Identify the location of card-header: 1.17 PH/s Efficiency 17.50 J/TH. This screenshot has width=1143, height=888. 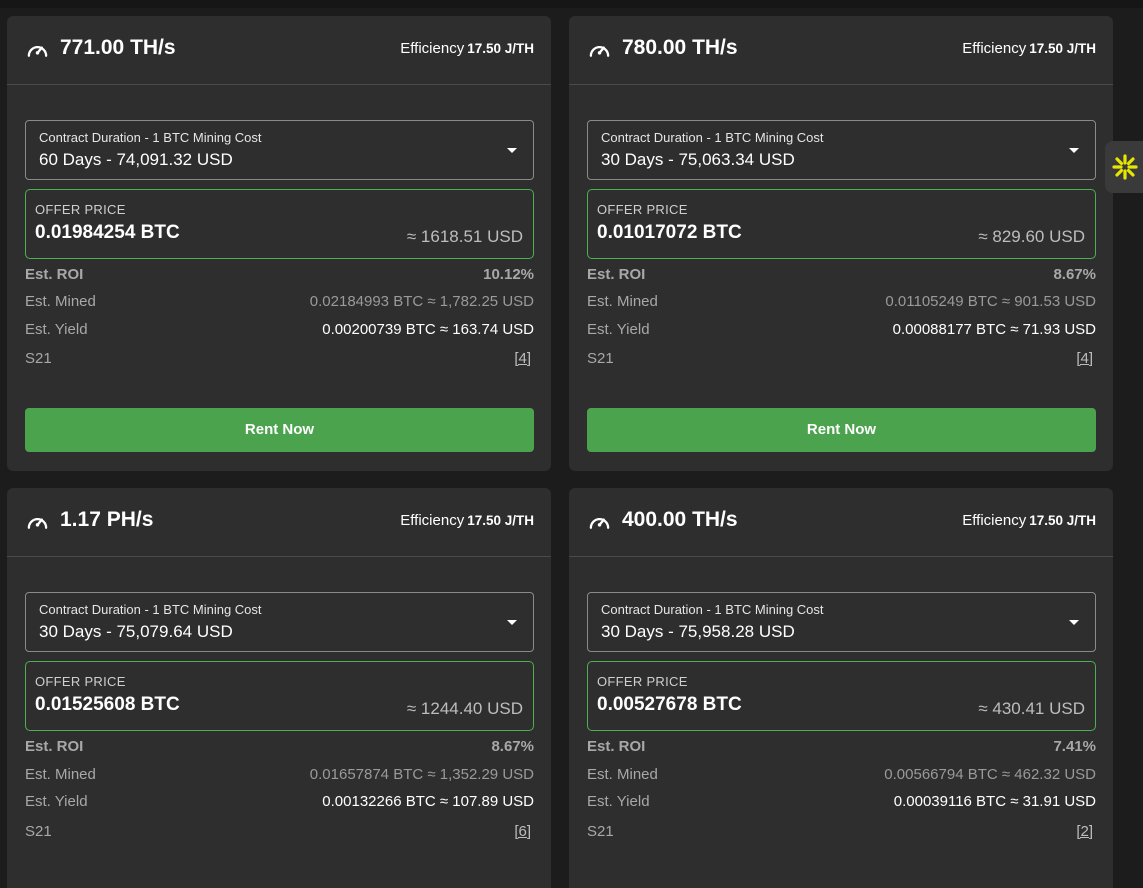
(279, 522).